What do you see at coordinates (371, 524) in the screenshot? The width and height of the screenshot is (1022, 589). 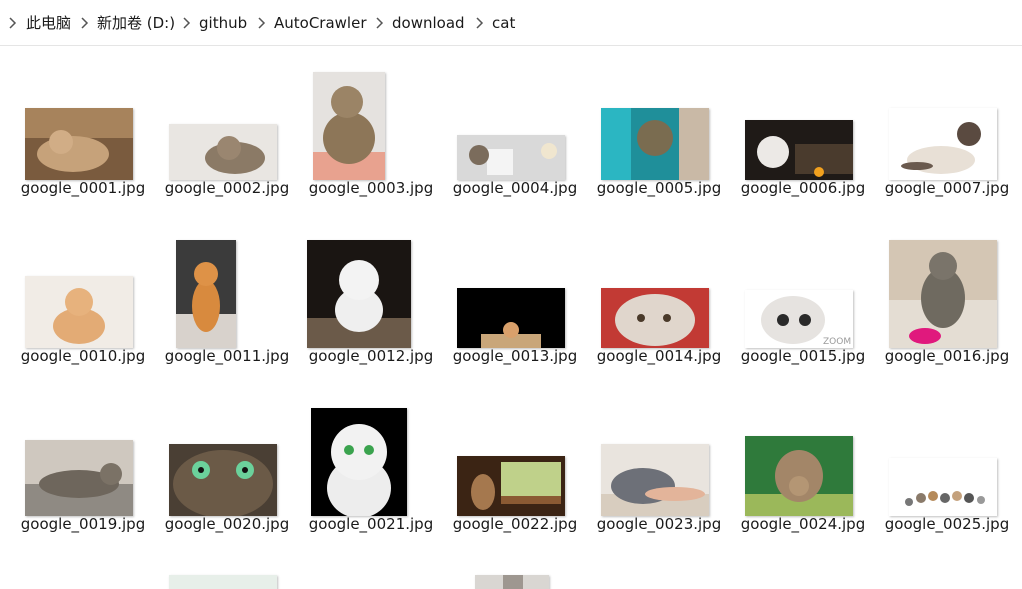 I see `file-name: google_0021.jpg` at bounding box center [371, 524].